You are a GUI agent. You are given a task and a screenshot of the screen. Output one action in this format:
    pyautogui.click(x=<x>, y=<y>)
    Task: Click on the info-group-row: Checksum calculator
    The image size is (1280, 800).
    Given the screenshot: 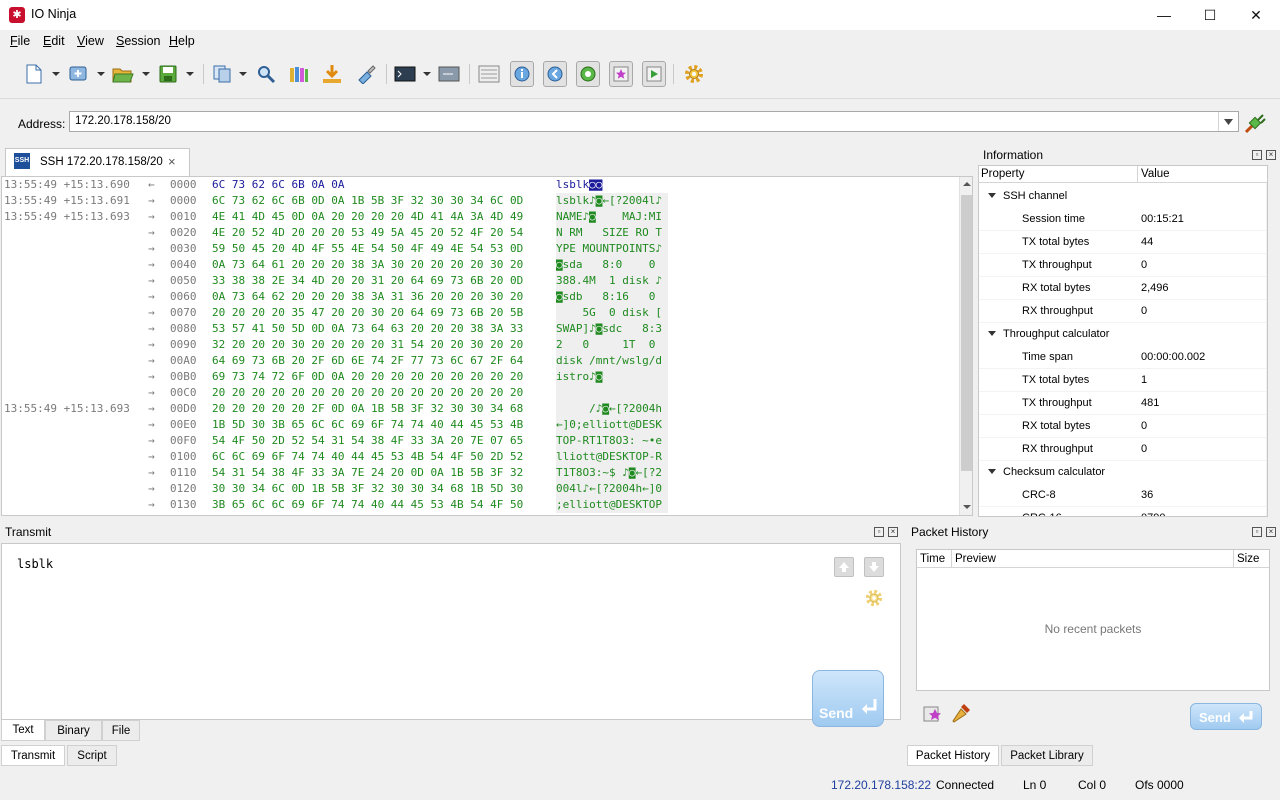 What is the action you would take?
    pyautogui.click(x=1123, y=472)
    